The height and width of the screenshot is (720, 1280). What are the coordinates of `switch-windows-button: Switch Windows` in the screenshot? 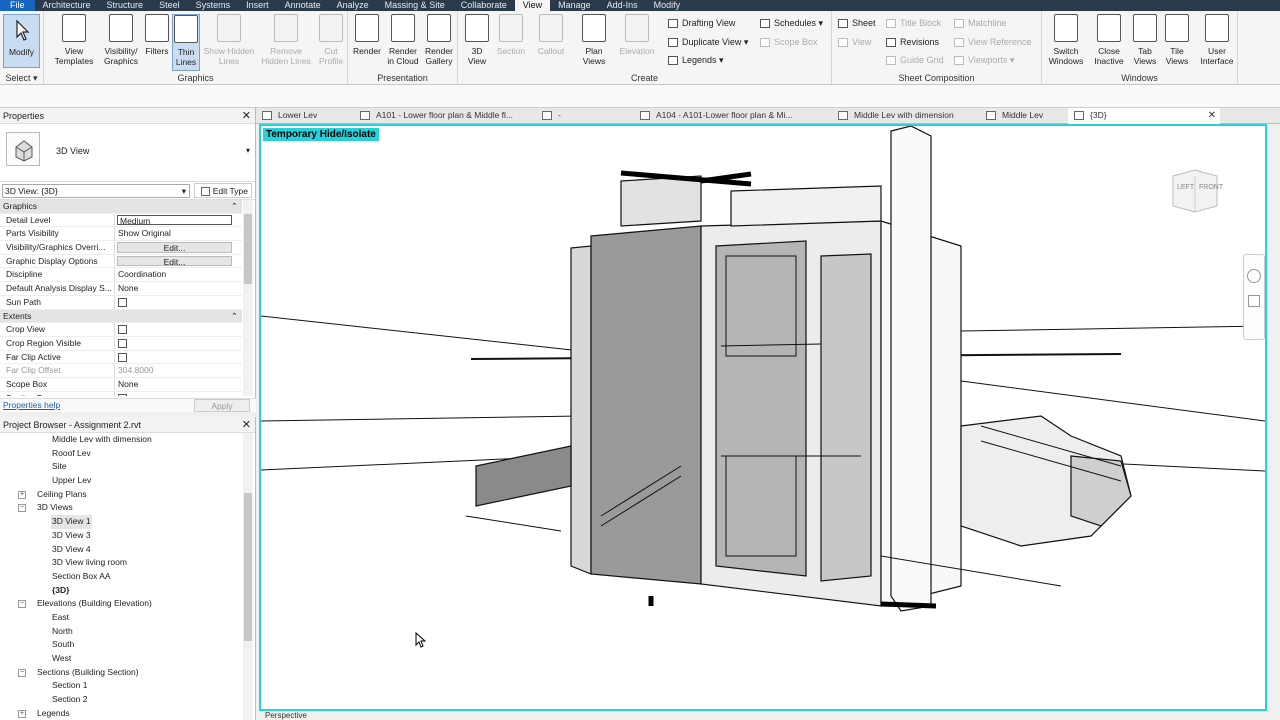 It's located at (1066, 40).